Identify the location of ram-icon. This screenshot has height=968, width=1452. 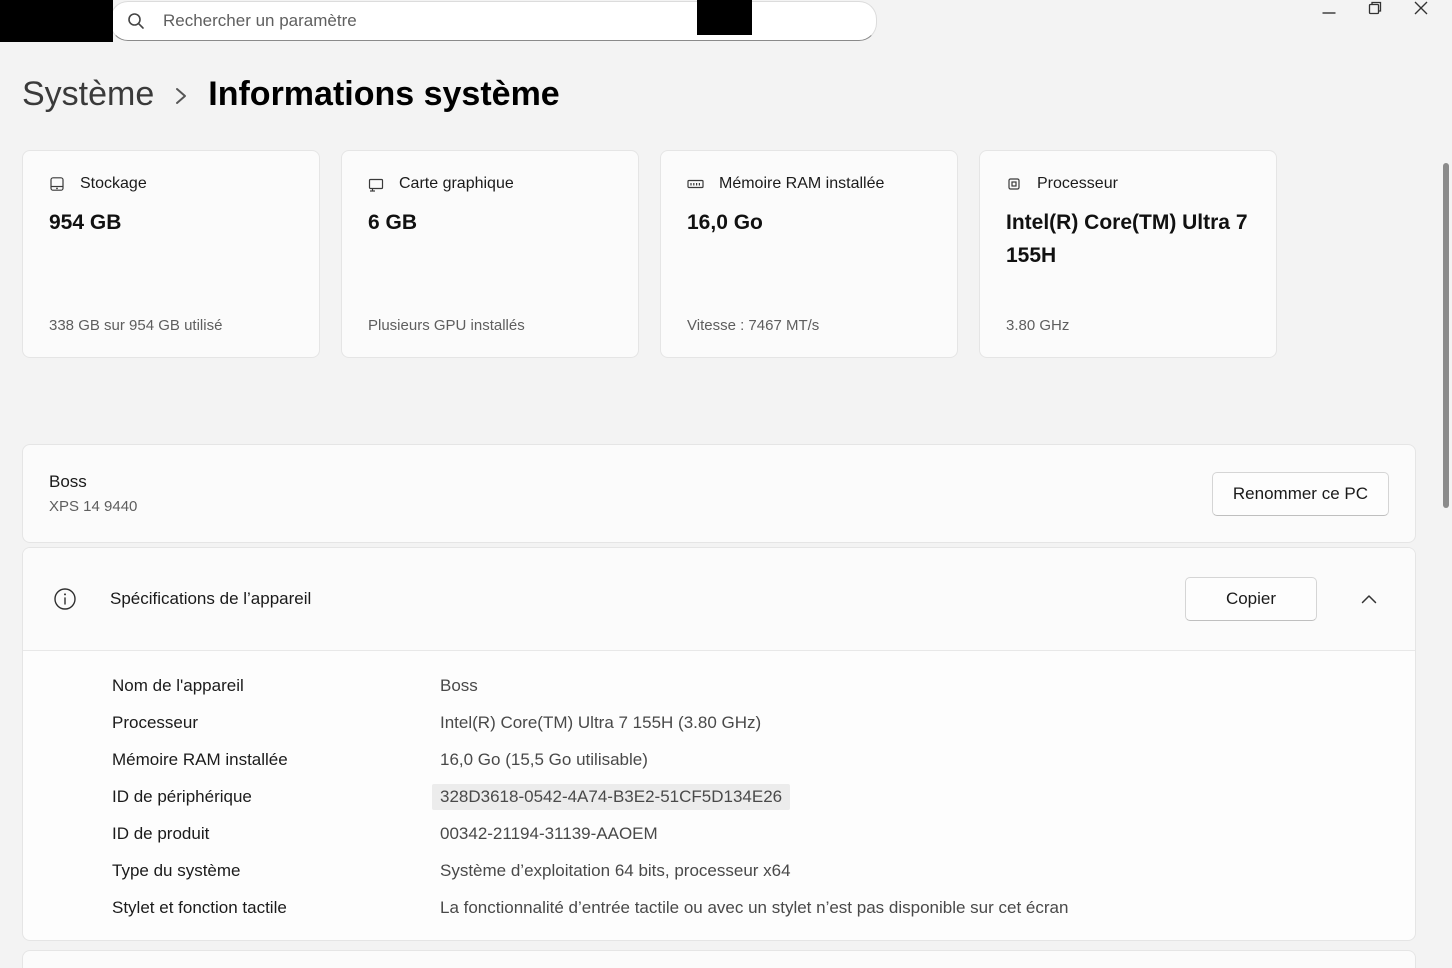
(695, 184).